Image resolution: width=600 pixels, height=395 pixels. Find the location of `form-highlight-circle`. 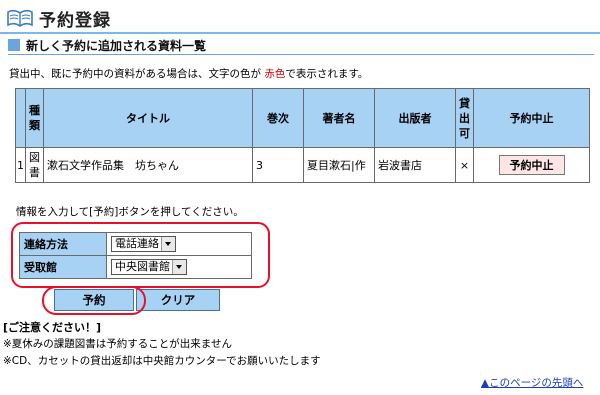

form-highlight-circle is located at coordinates (140, 255).